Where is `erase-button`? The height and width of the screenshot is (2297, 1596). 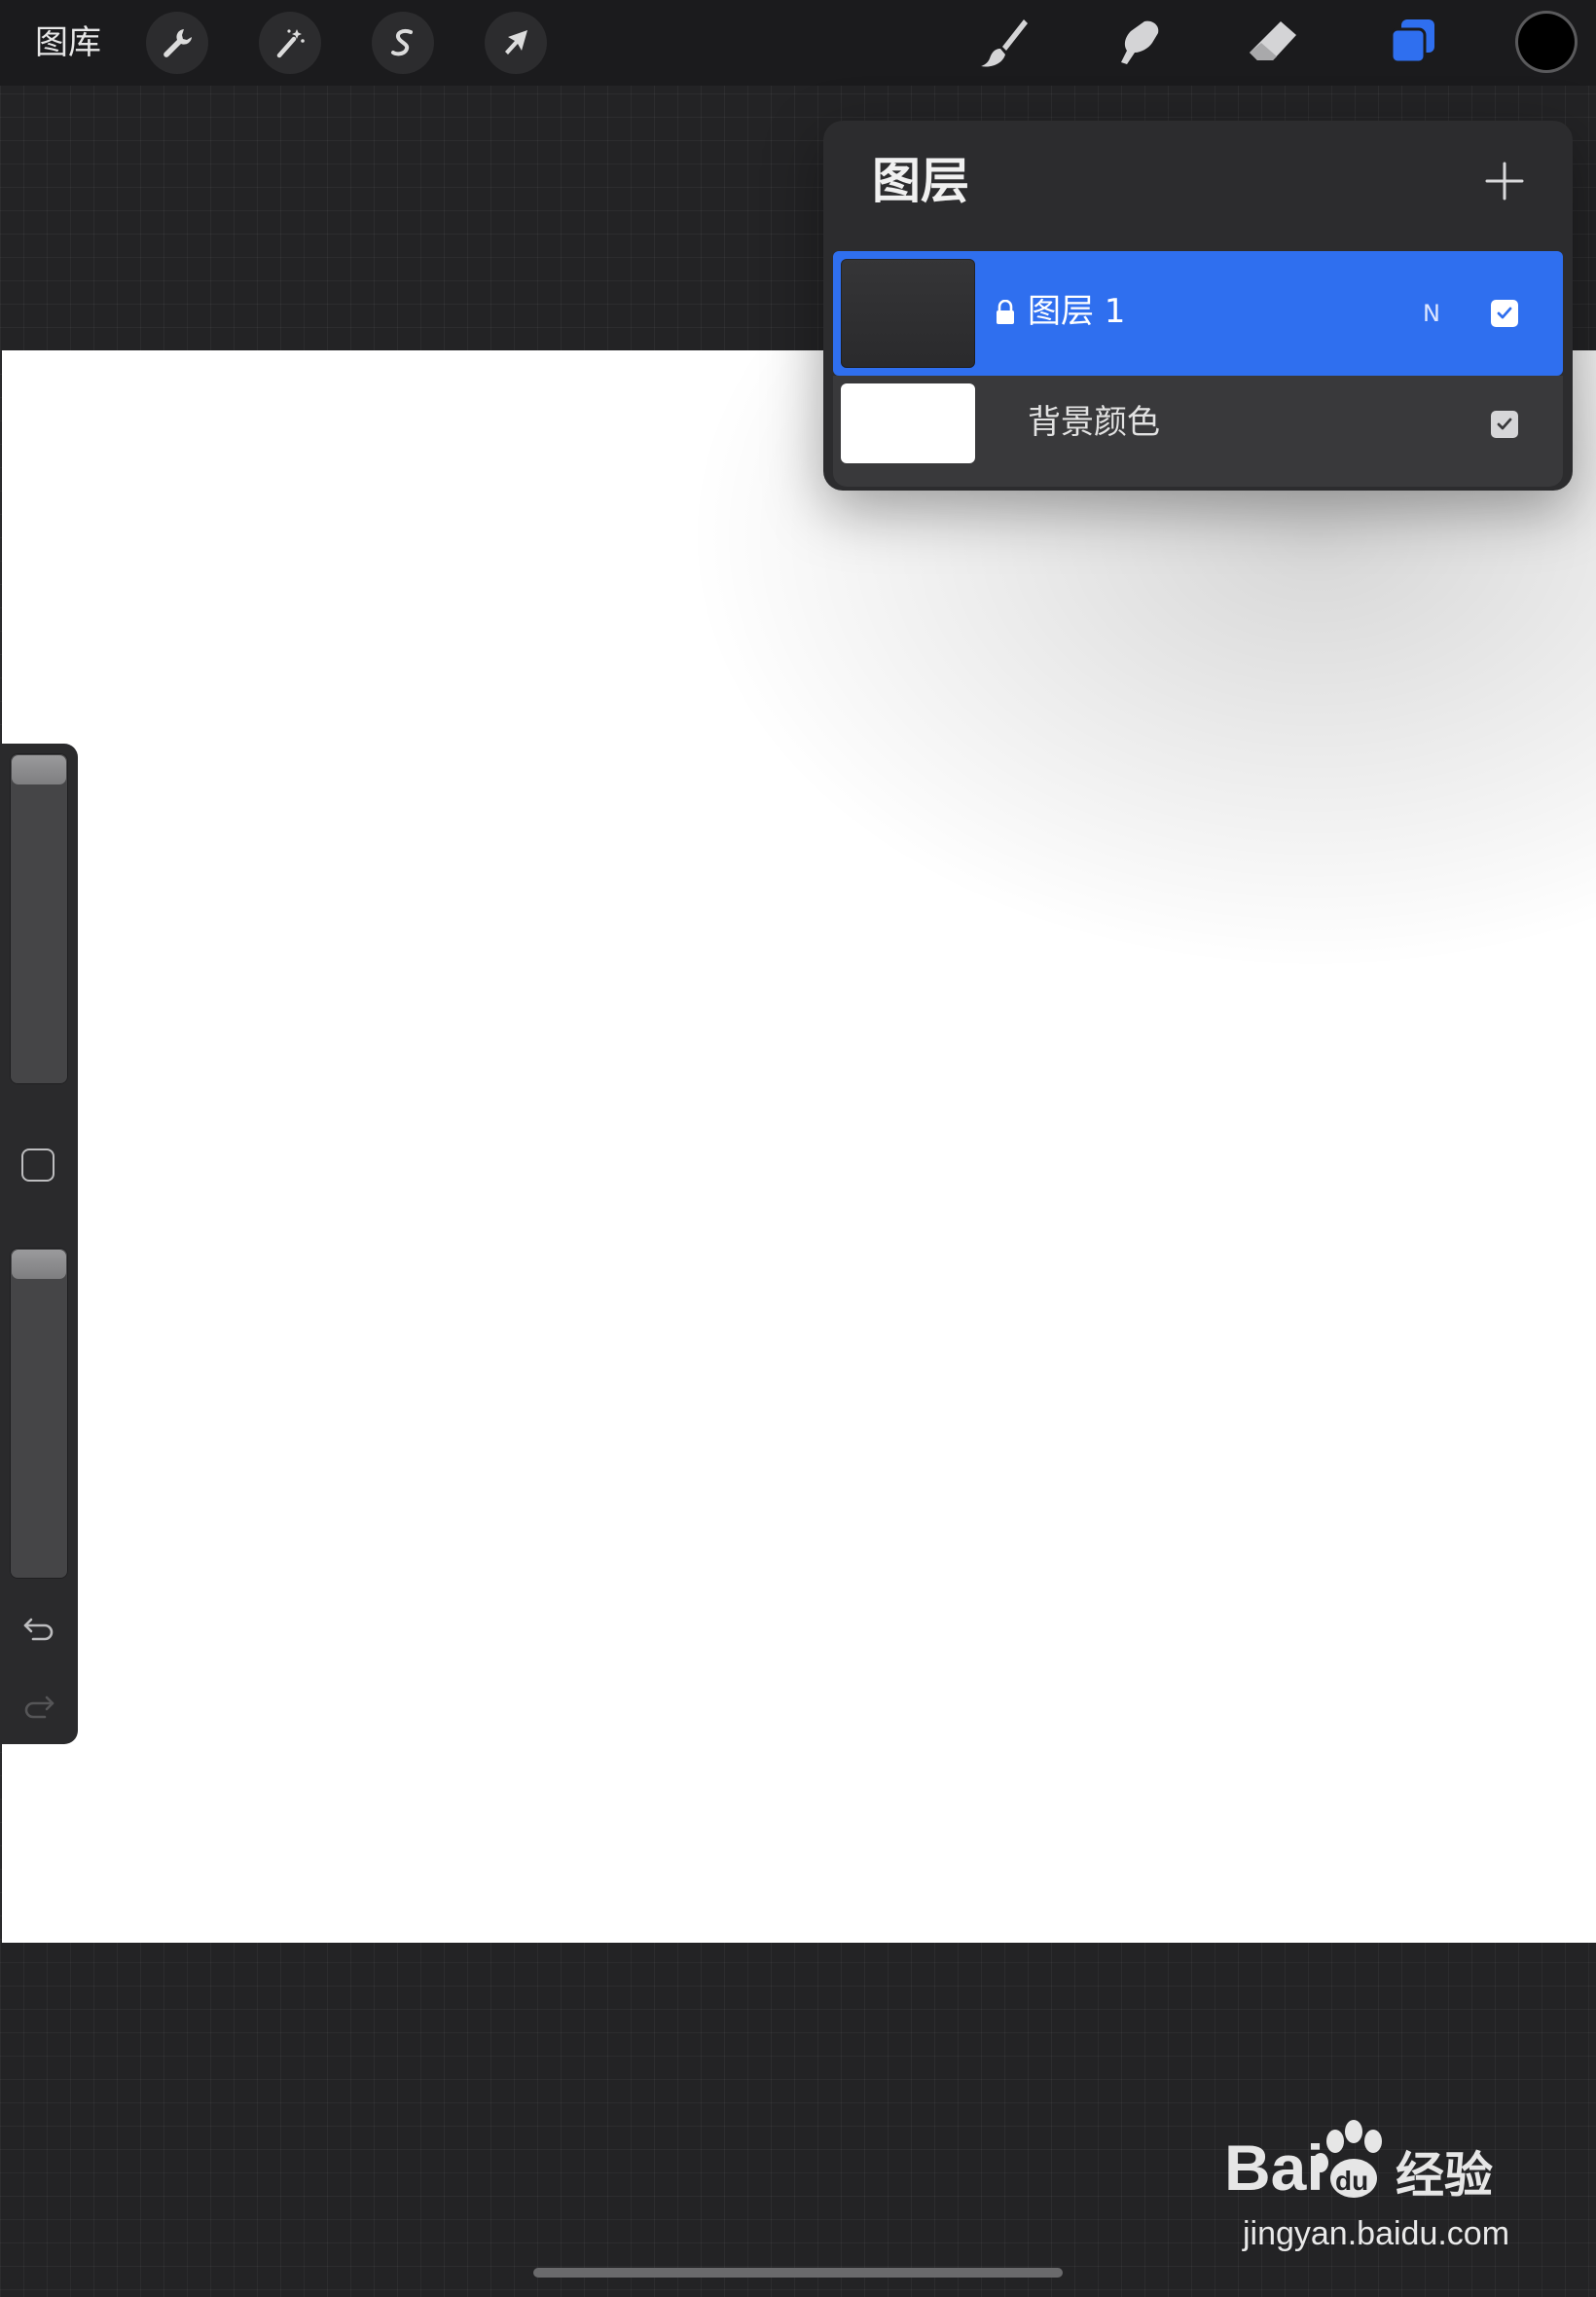
erase-button is located at coordinates (1273, 43).